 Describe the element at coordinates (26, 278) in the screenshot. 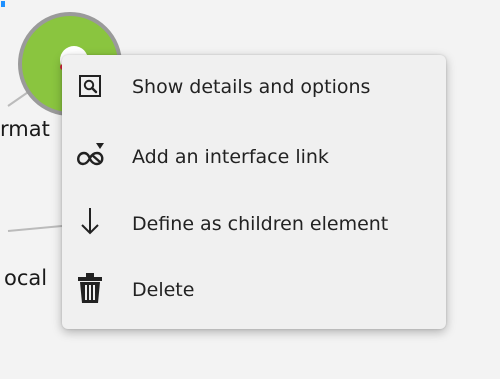

I see `node-label: ocal` at that location.